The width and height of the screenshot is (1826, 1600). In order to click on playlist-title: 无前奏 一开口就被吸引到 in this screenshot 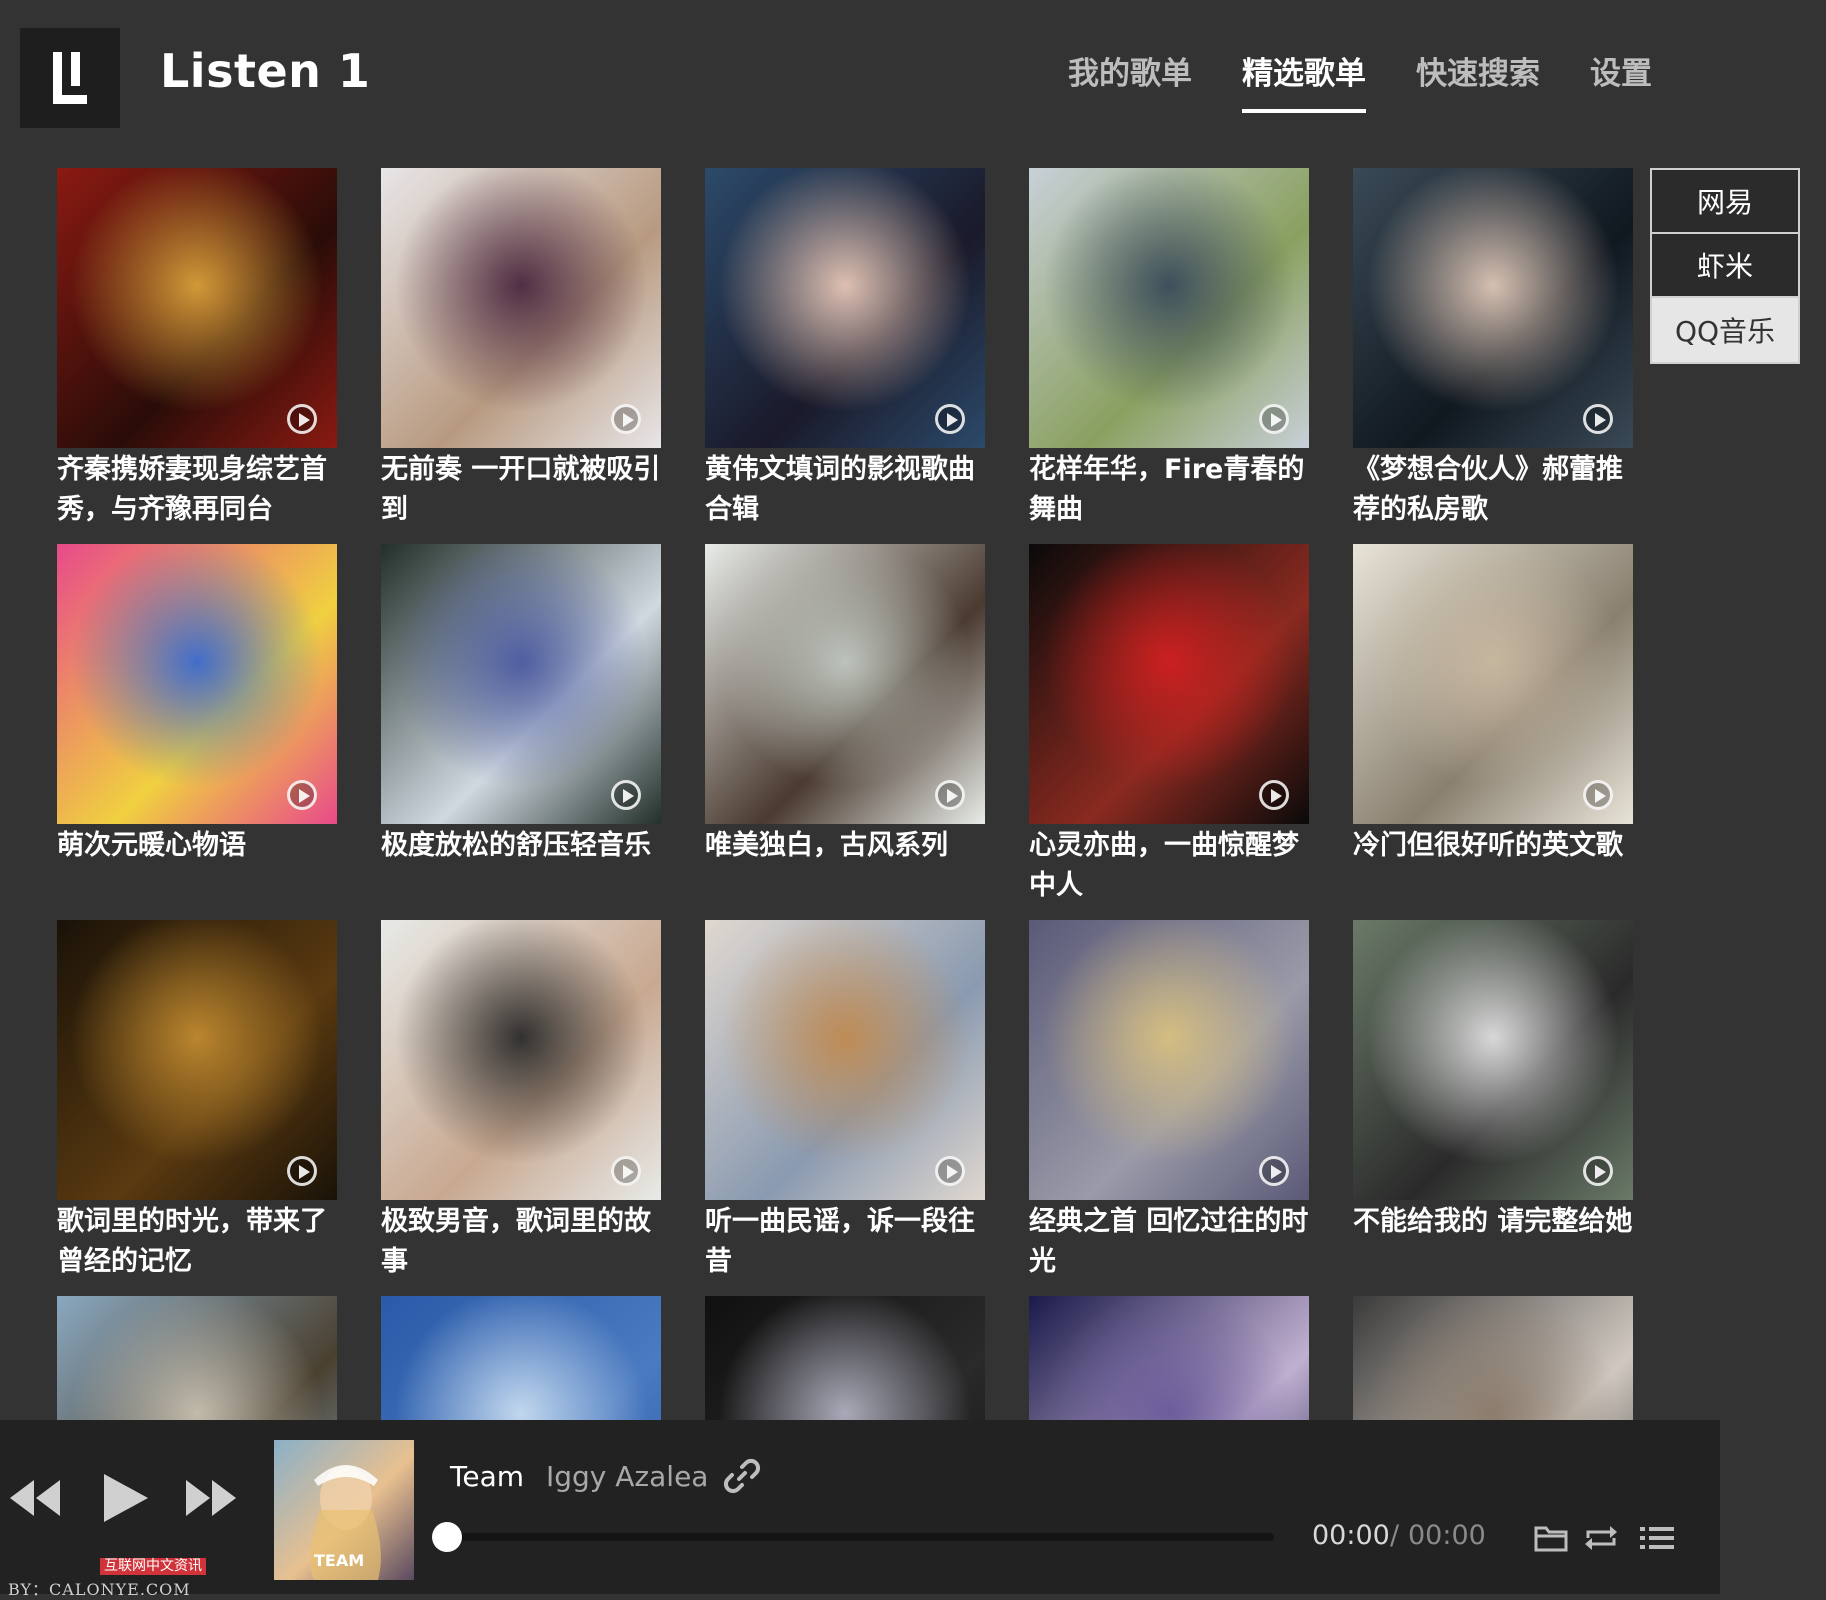, I will do `click(521, 490)`.